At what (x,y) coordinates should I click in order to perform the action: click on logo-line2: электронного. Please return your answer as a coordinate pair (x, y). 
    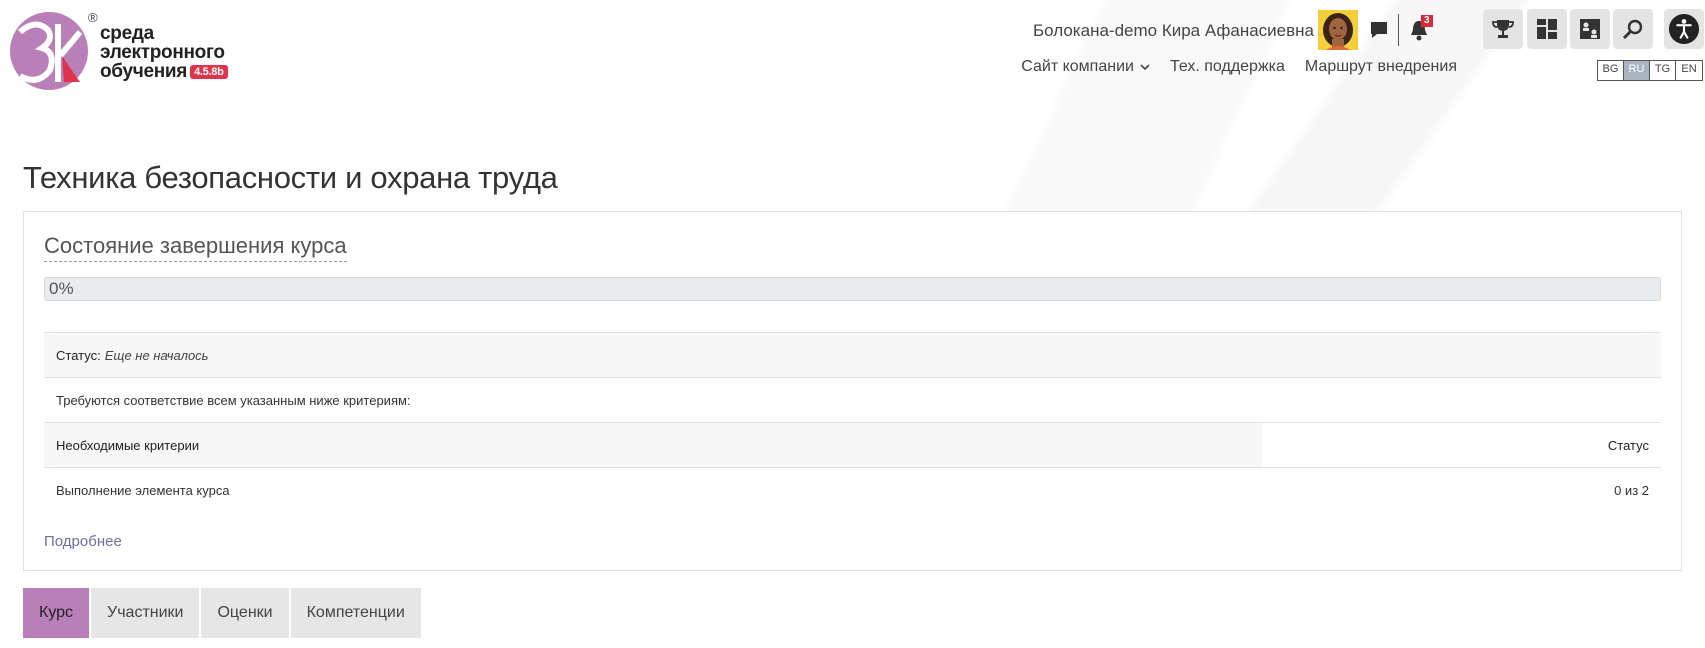
    Looking at the image, I should click on (162, 52).